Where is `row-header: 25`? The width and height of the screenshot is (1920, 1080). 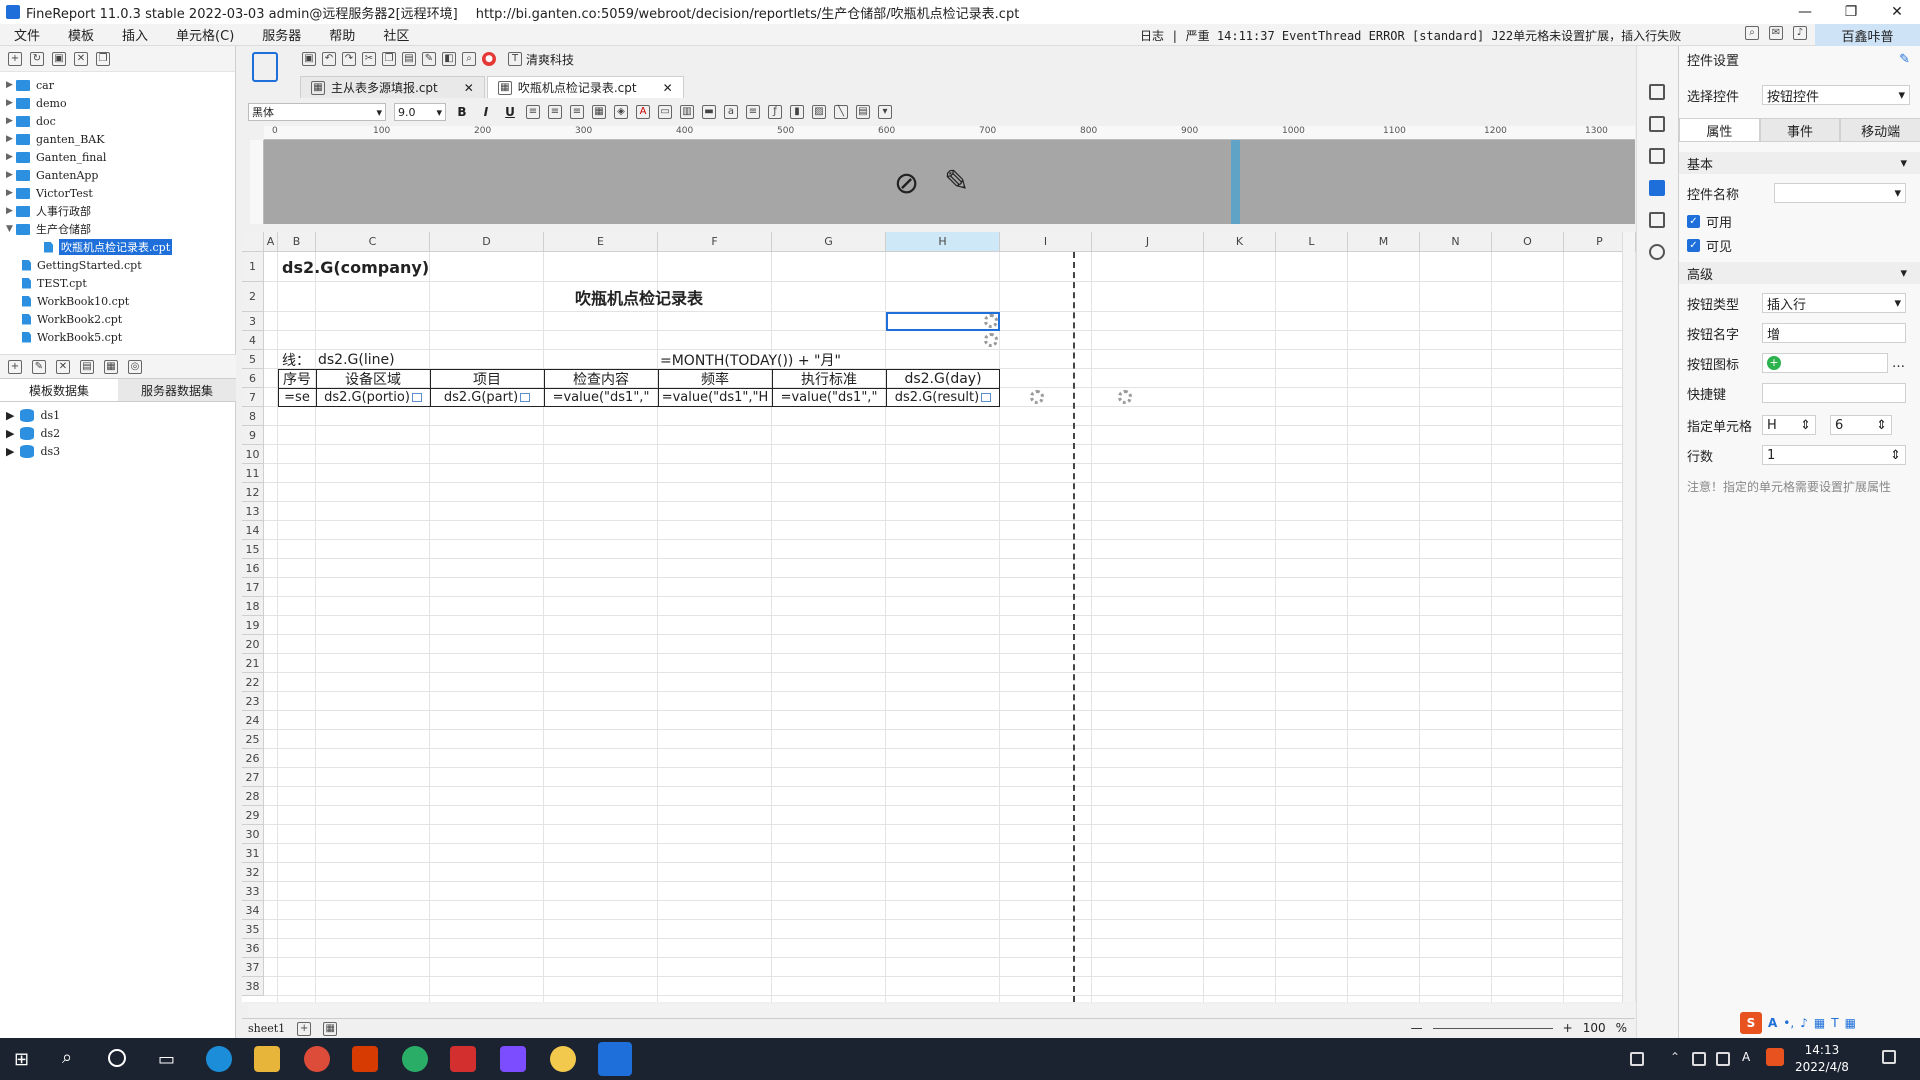 row-header: 25 is located at coordinates (253, 739).